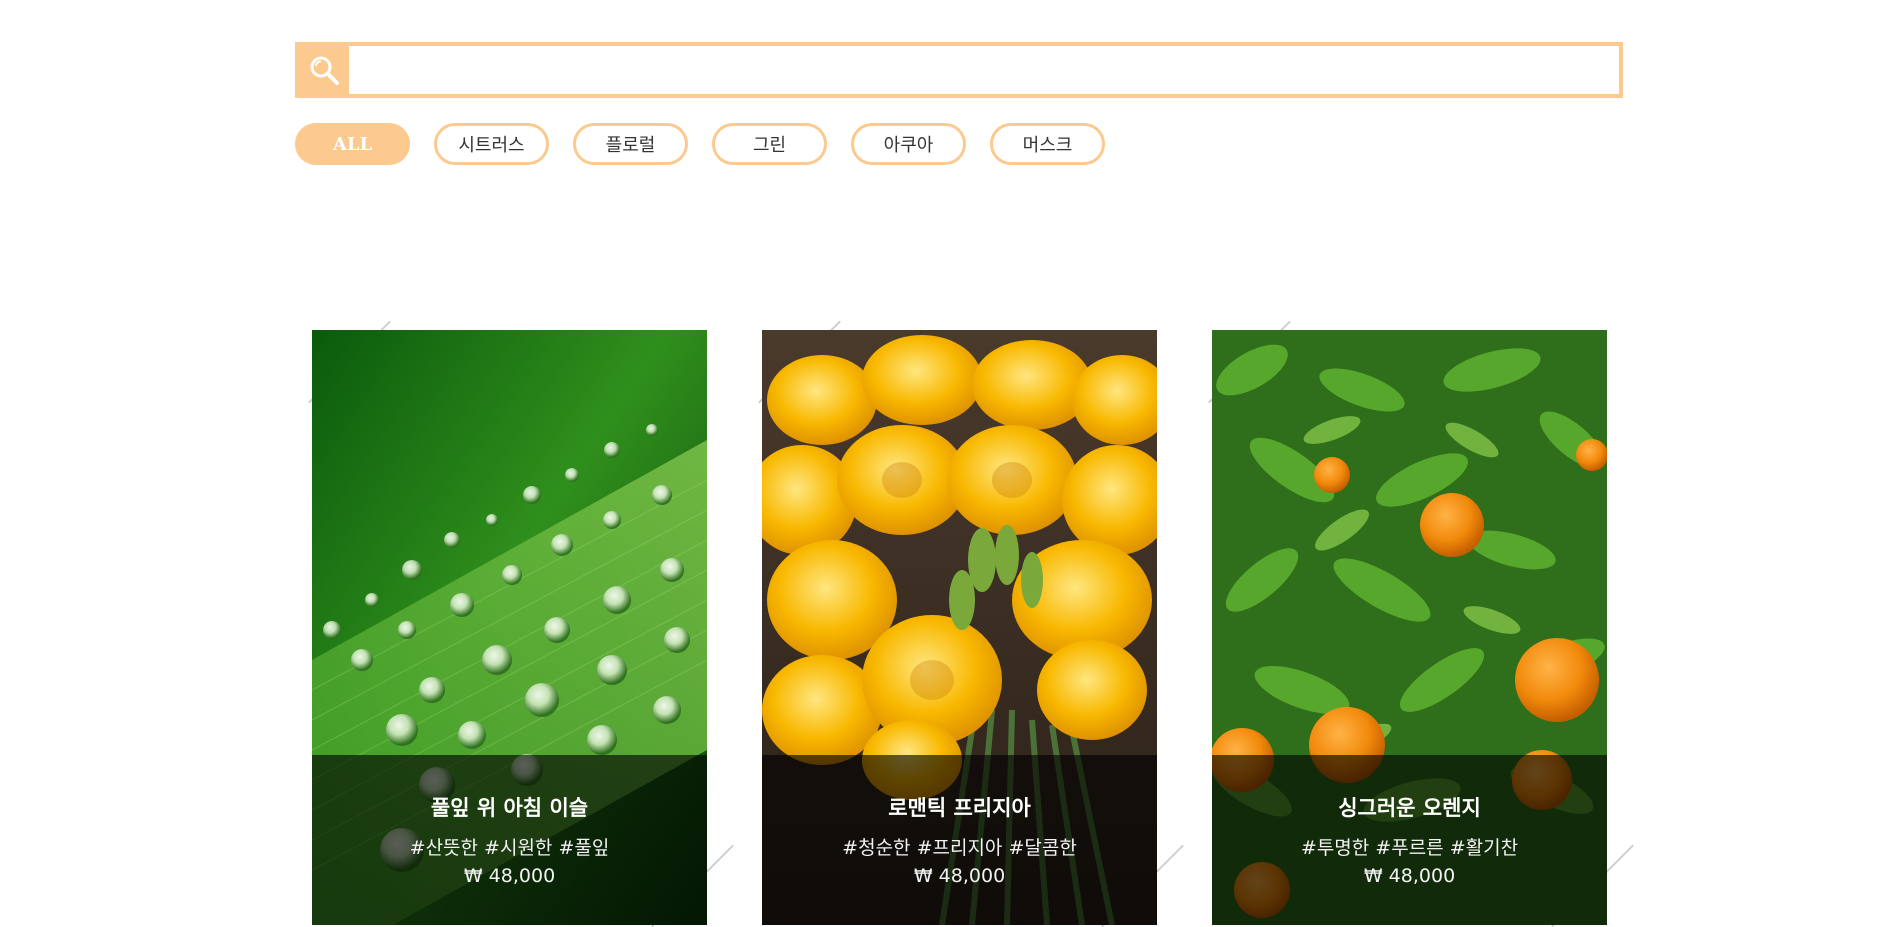 The image size is (1900, 927). I want to click on product-tags: #청순한 #프리지아 #달콤한, so click(959, 848).